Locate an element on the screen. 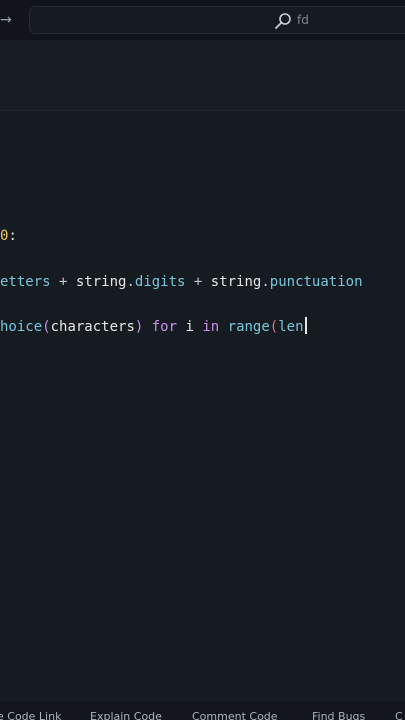  code-token: i is located at coordinates (189, 327).